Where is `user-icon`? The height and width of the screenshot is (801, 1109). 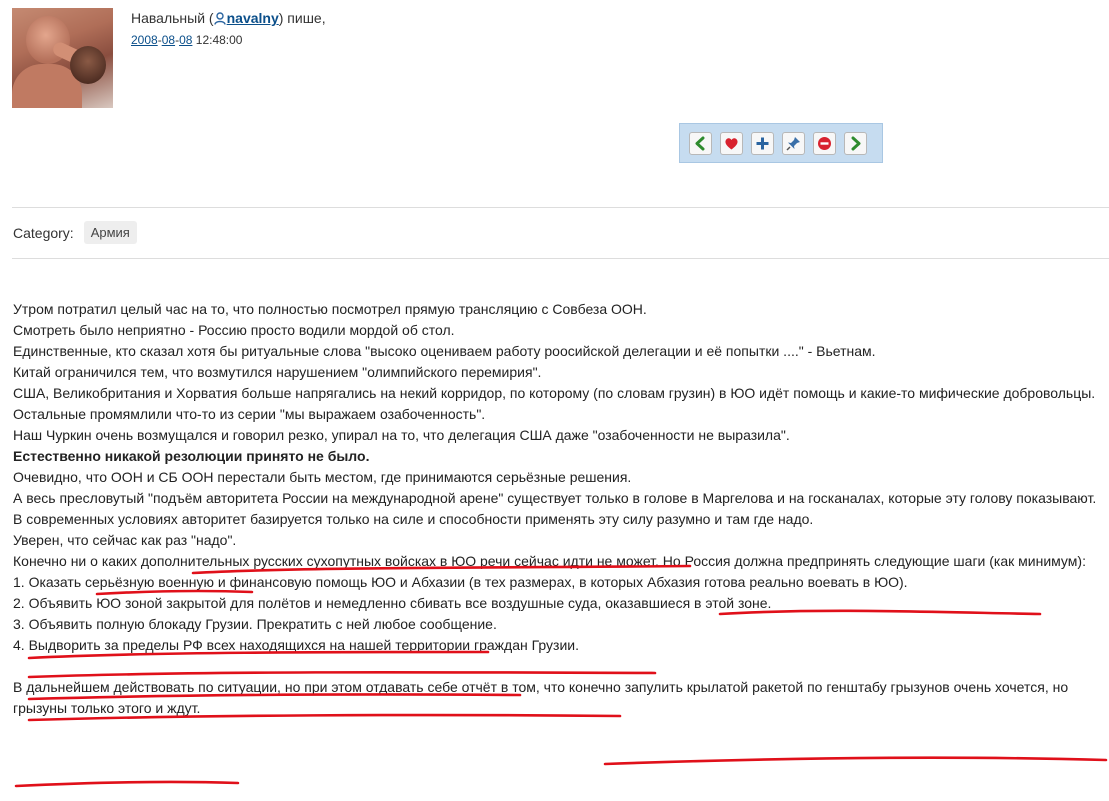
user-icon is located at coordinates (219, 18).